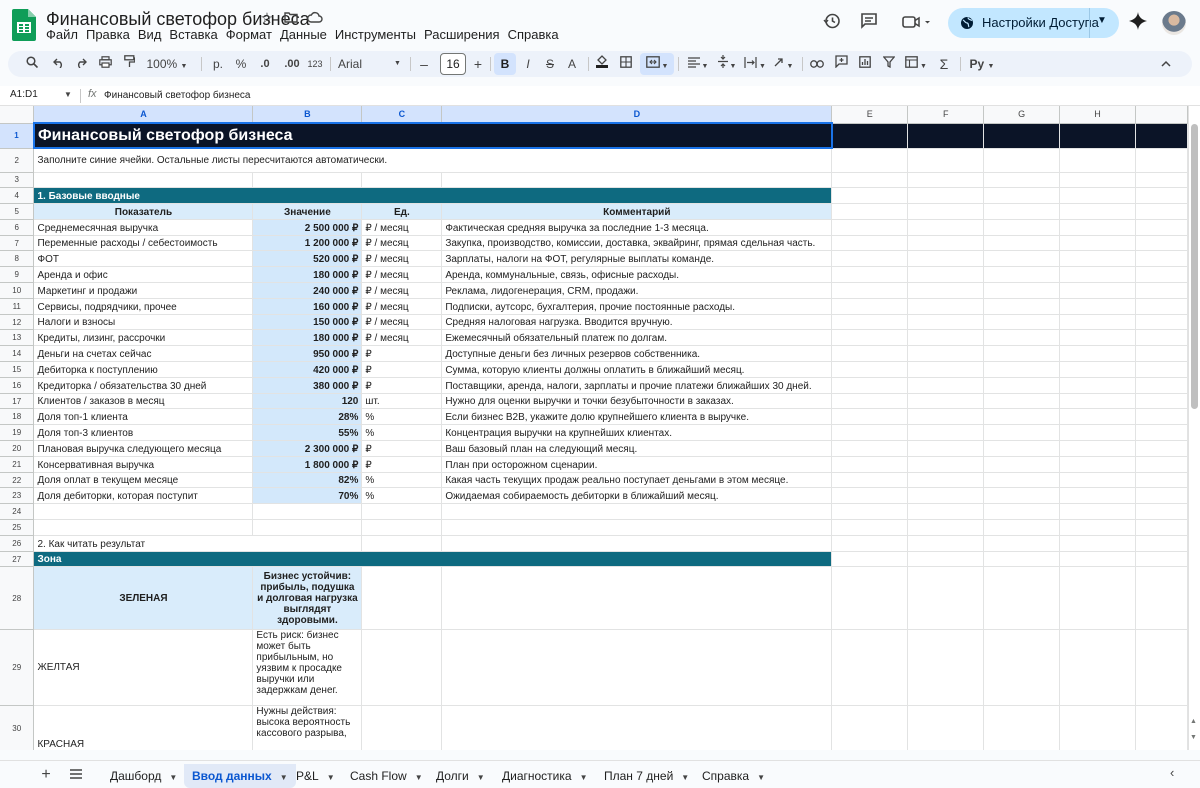 This screenshot has width=1200, height=788. I want to click on sheet-tab: Диагностика ▼, so click(545, 776).